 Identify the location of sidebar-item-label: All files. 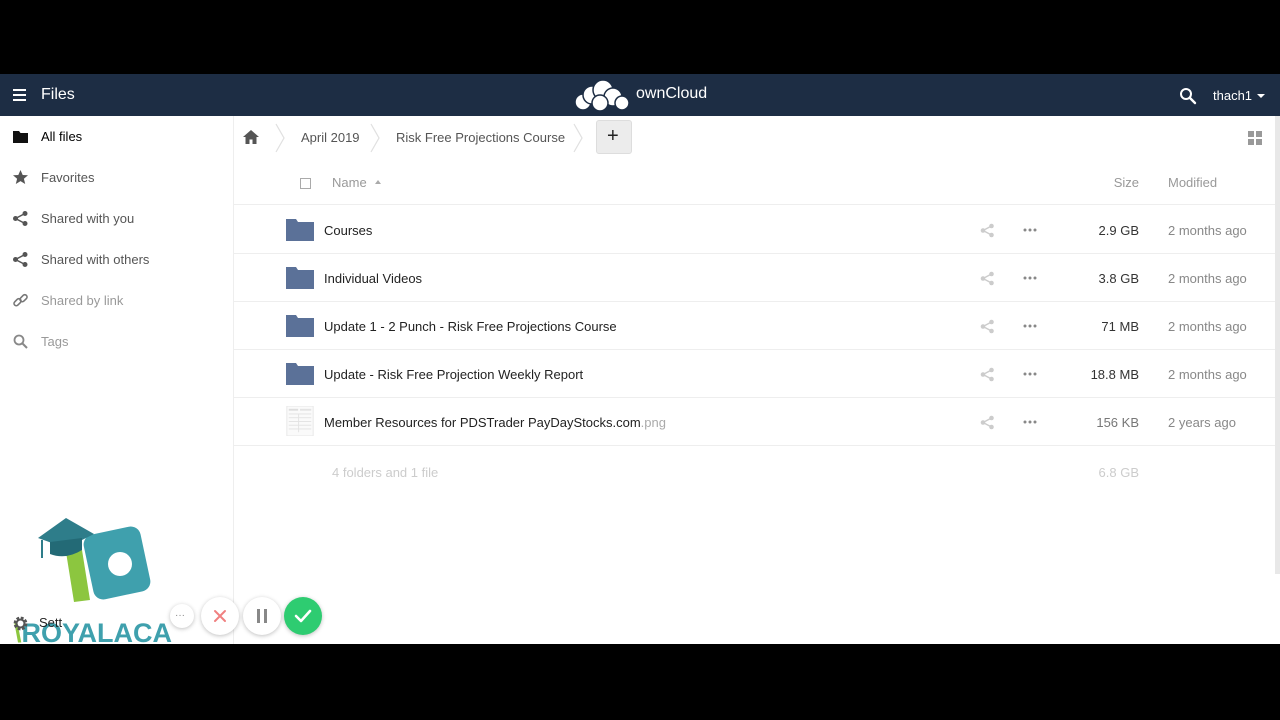
(62, 136).